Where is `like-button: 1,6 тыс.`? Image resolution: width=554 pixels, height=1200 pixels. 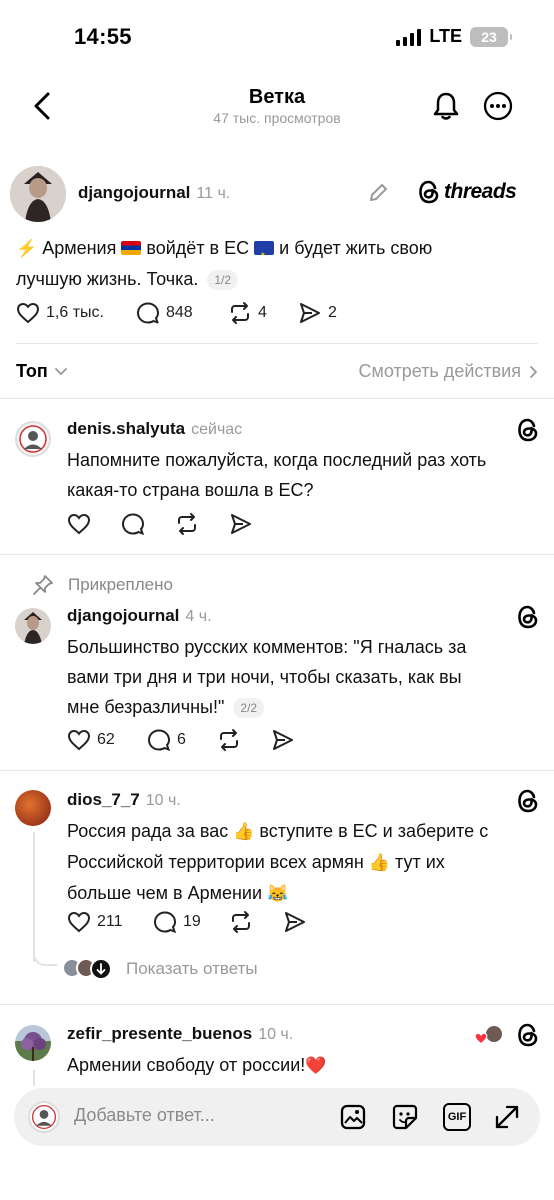 like-button: 1,6 тыс. is located at coordinates (76, 313).